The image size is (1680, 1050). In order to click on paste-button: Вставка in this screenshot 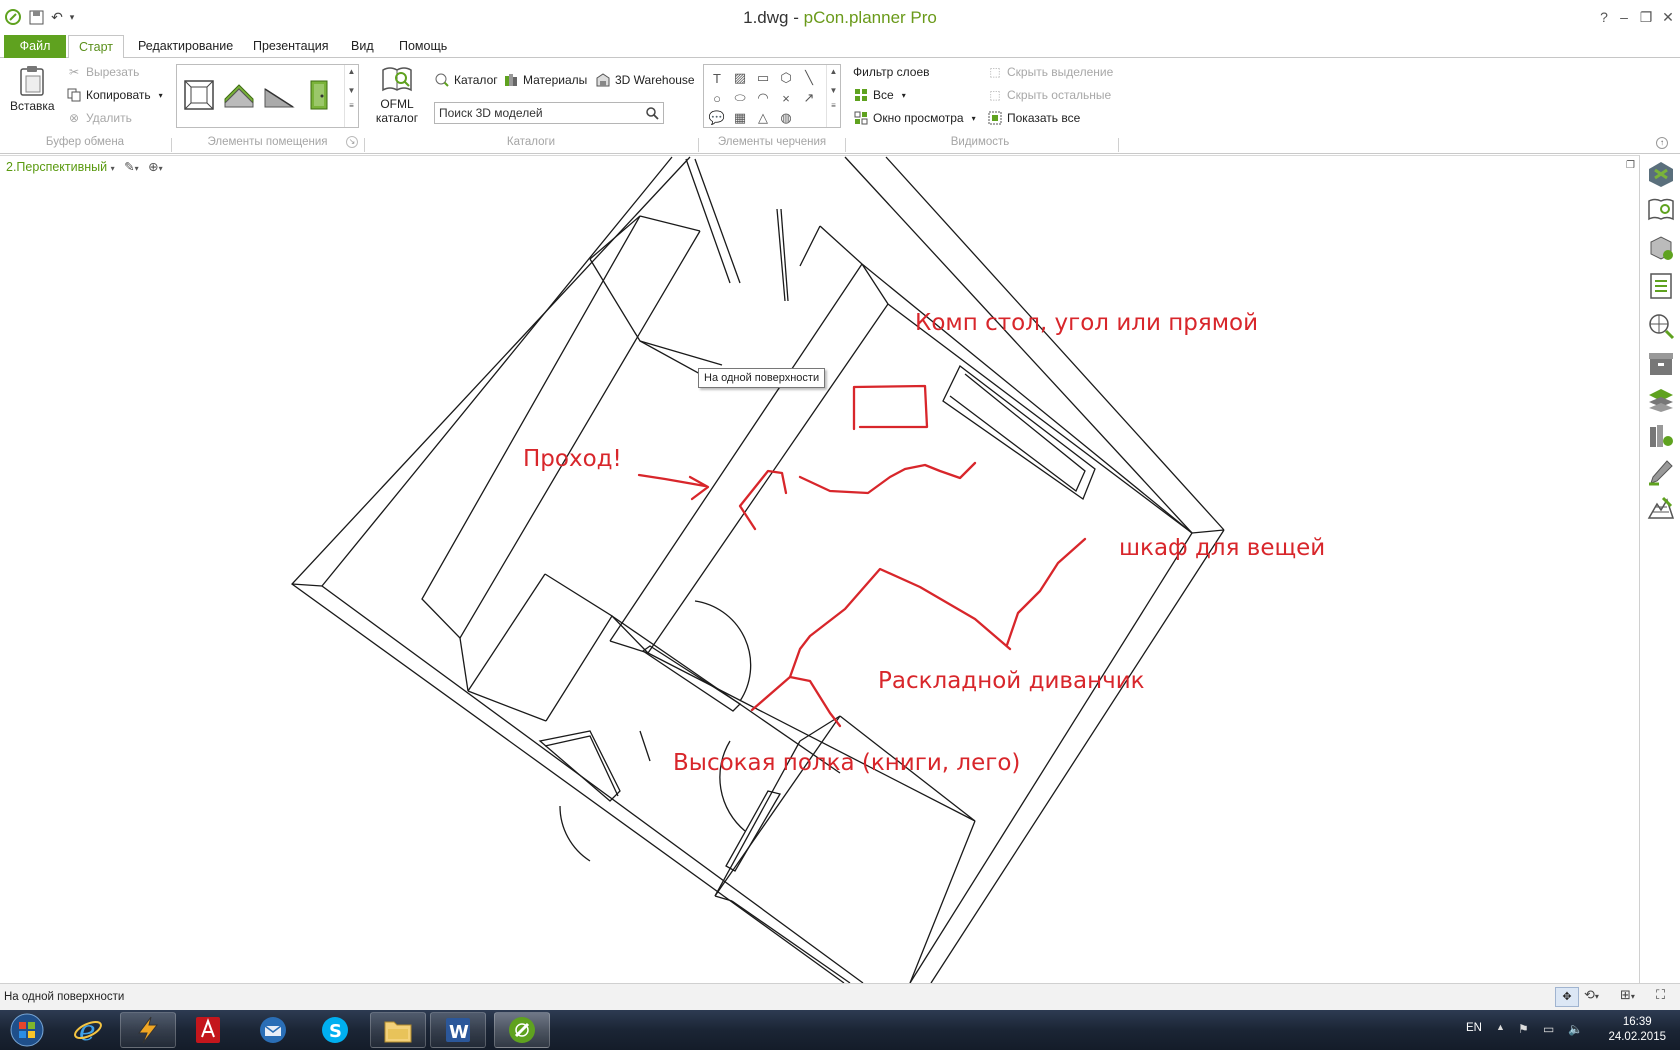, I will do `click(32, 92)`.